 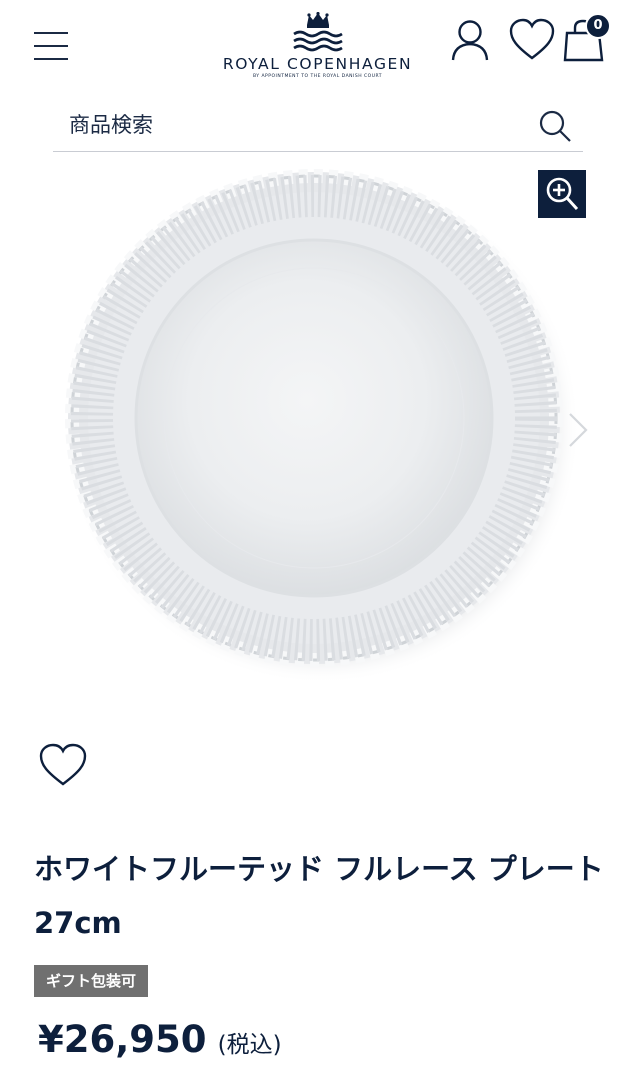 I want to click on tax-note: (税込), so click(x=249, y=1045).